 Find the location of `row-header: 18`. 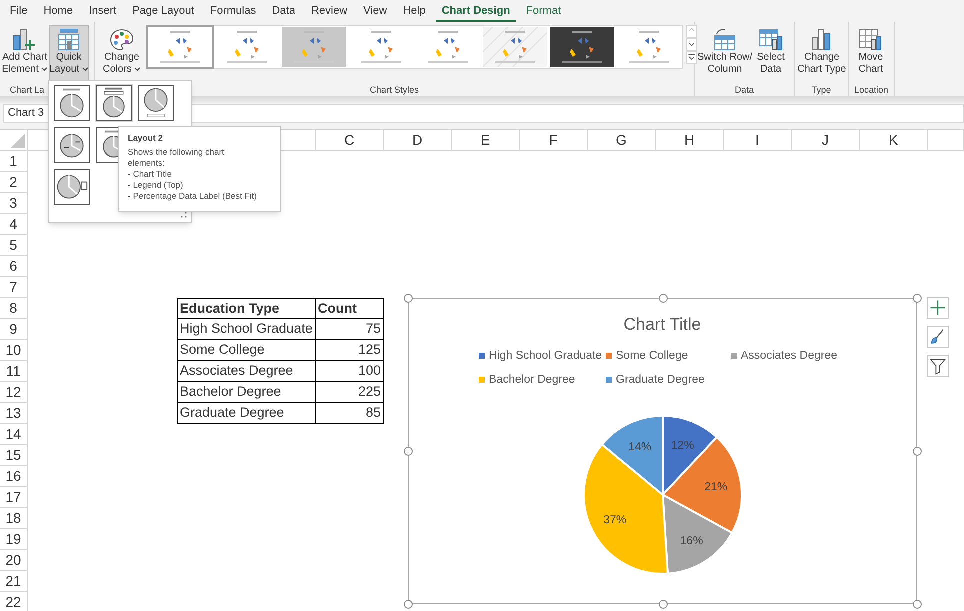

row-header: 18 is located at coordinates (14, 518).